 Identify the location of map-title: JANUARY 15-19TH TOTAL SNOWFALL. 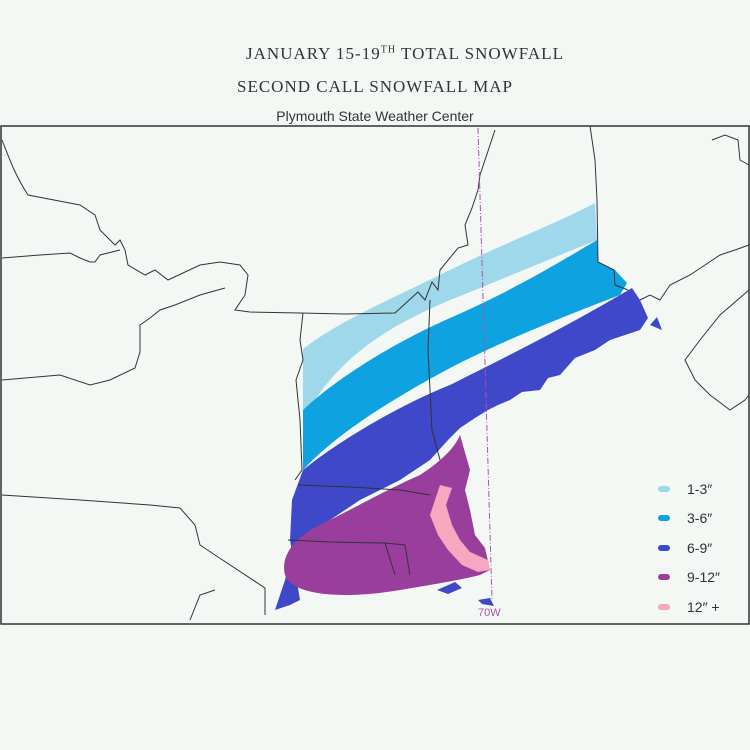
(375, 54).